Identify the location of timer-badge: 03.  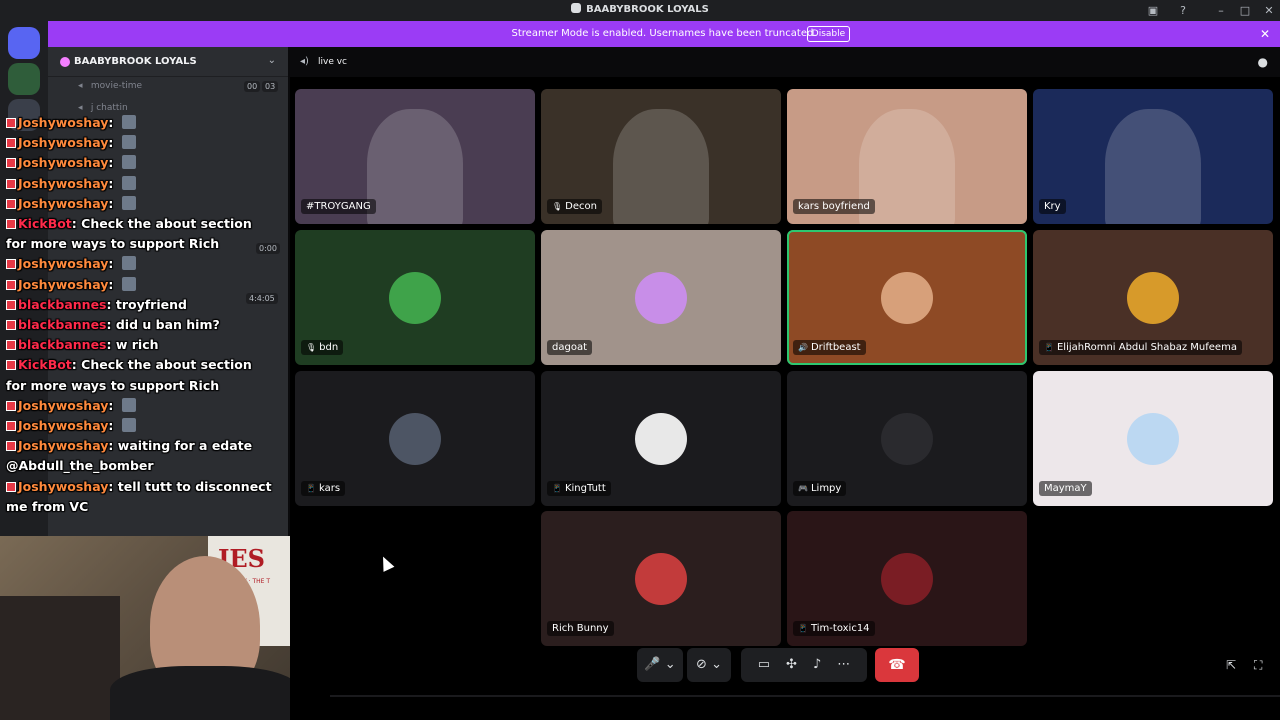
(270, 86).